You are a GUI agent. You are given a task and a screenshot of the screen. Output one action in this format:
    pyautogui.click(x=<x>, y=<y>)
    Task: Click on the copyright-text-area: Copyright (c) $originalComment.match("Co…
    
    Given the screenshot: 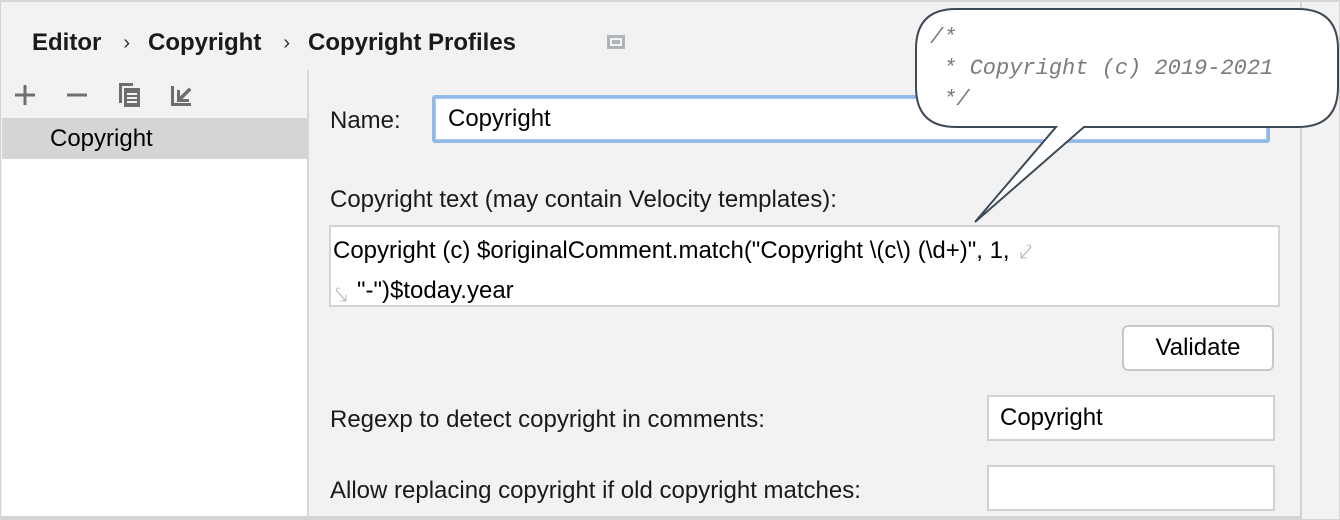 What is the action you would take?
    pyautogui.click(x=804, y=266)
    